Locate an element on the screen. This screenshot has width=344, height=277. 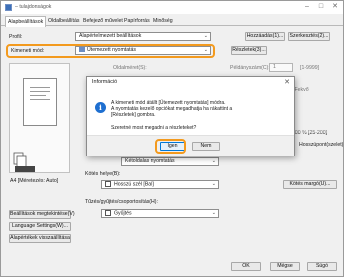
page-layout-select: Kétoldalas nyomtatás ⌄ is located at coordinates (170, 161).